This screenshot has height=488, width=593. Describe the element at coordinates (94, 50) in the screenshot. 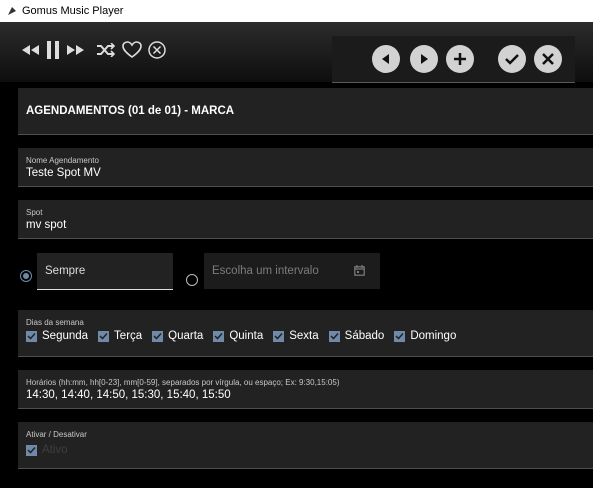

I see `player-controls` at that location.